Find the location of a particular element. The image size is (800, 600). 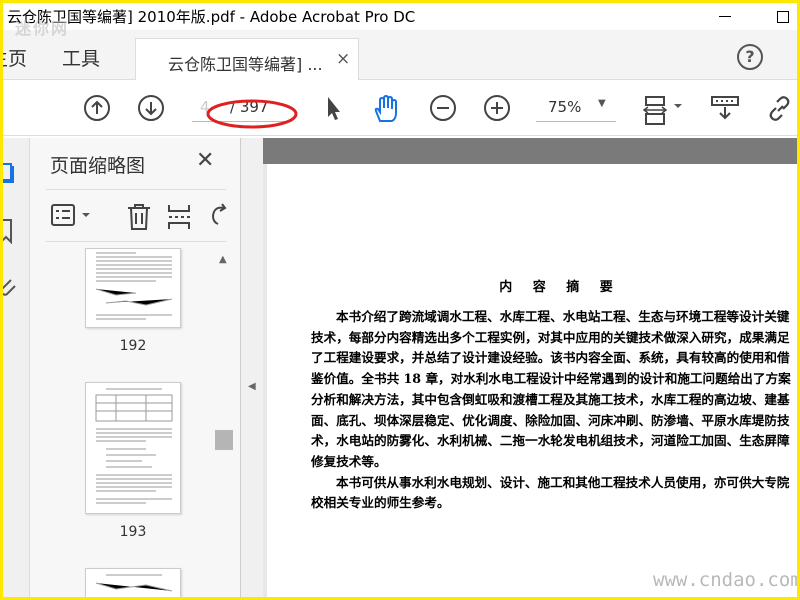

previous-page-icon is located at coordinates (97, 108).